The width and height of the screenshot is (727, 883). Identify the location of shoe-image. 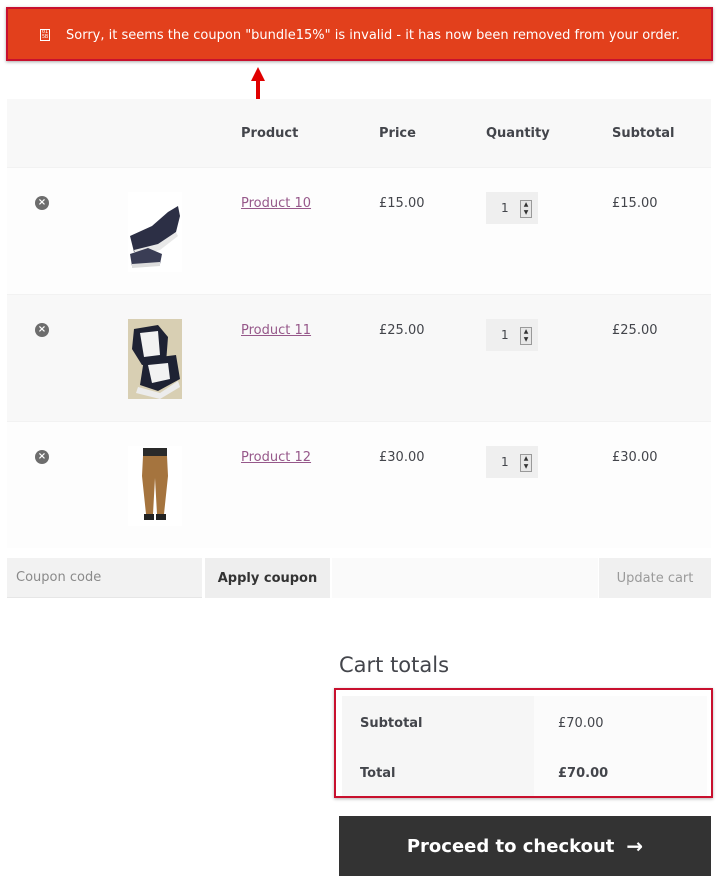
(155, 232).